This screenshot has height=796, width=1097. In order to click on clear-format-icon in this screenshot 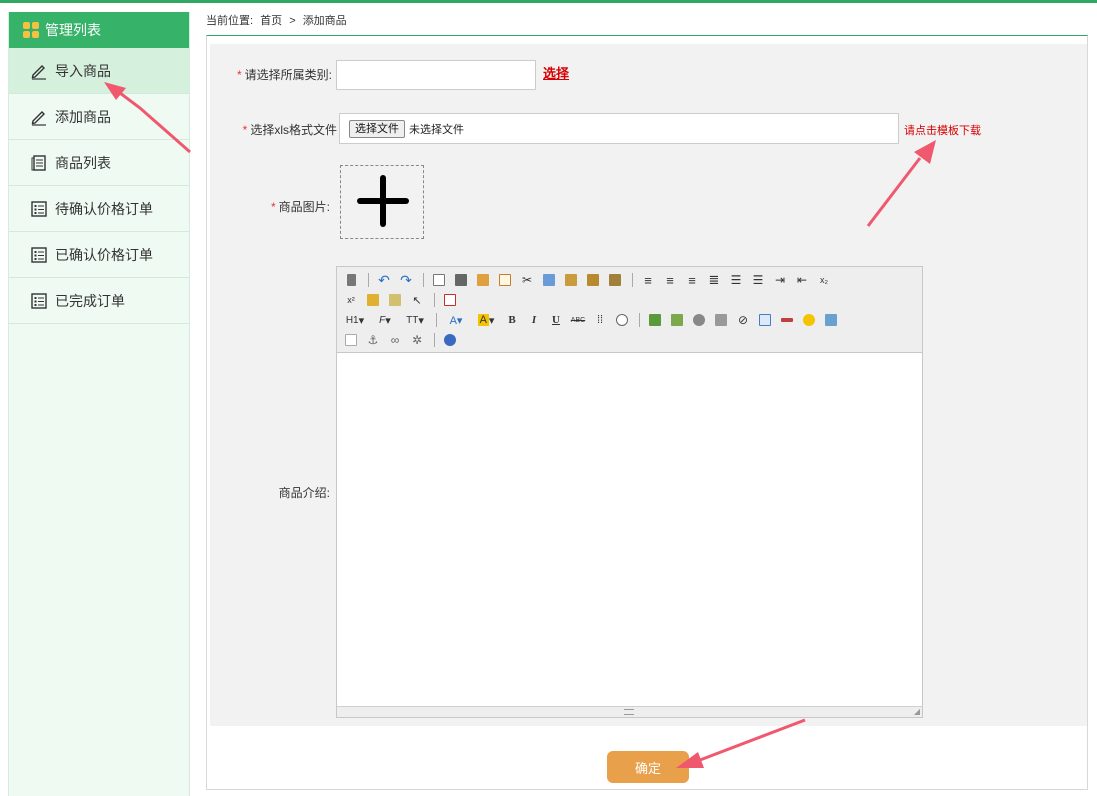, I will do `click(373, 300)`.